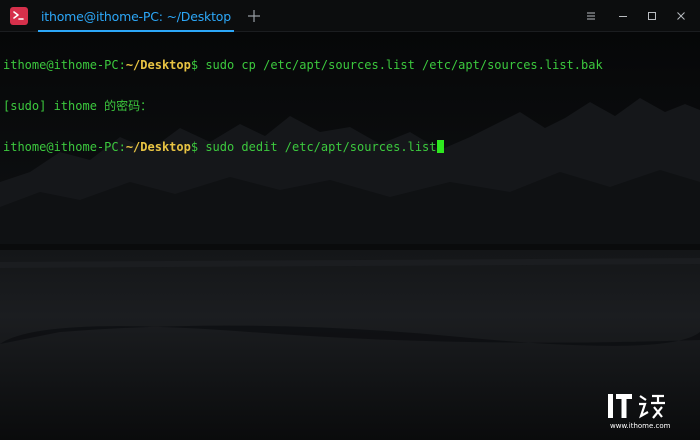 The height and width of the screenshot is (440, 700). I want to click on command-text: sudo dedit /etc/apt/sources.list, so click(321, 147).